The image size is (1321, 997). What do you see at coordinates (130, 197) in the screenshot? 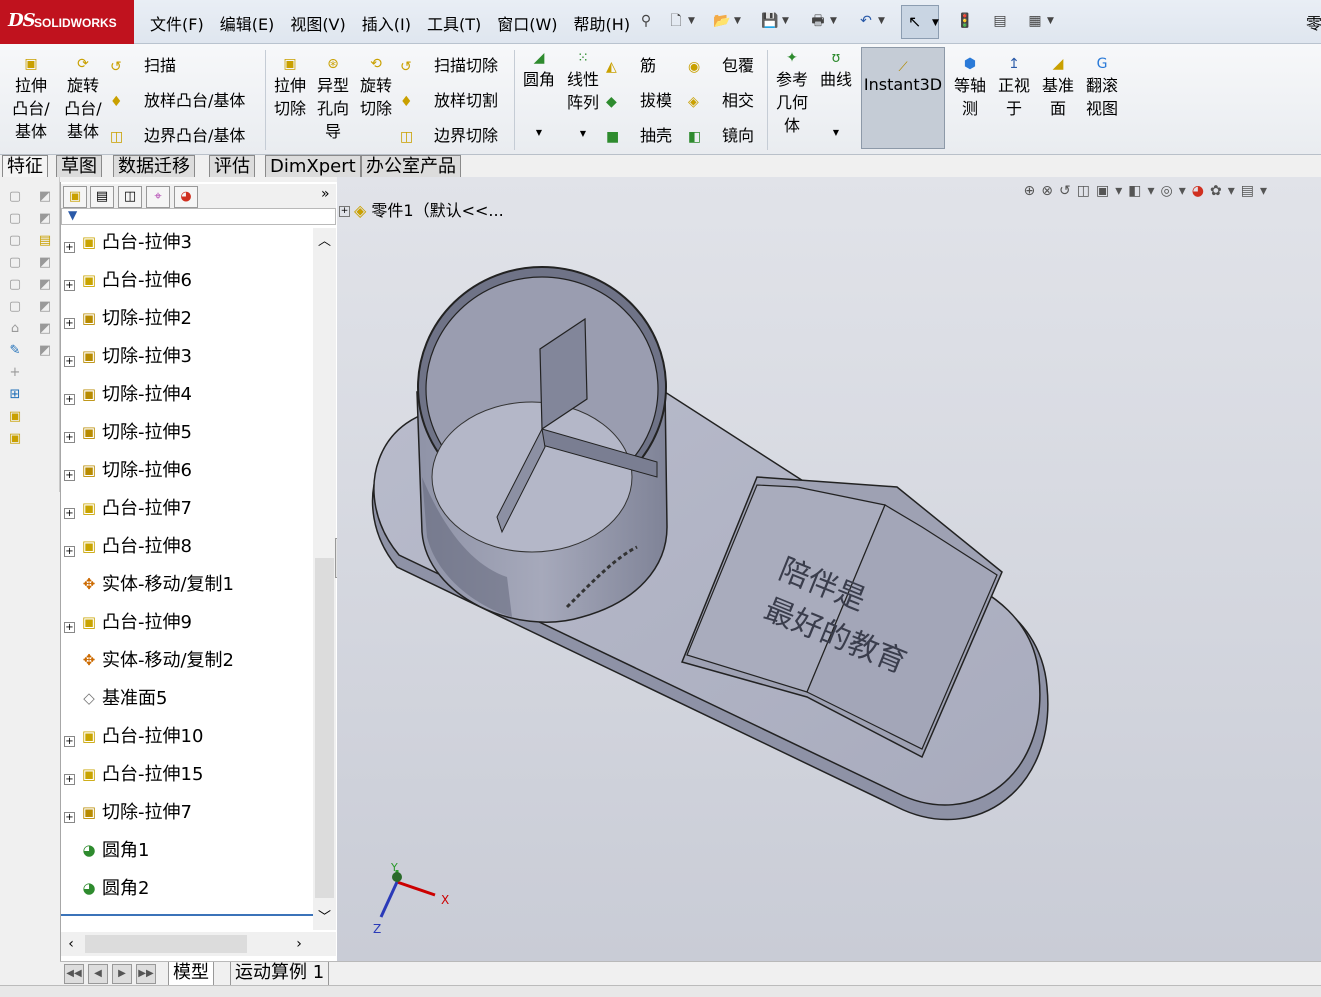
I see `configuration-manager-tab-icon: ◫` at bounding box center [130, 197].